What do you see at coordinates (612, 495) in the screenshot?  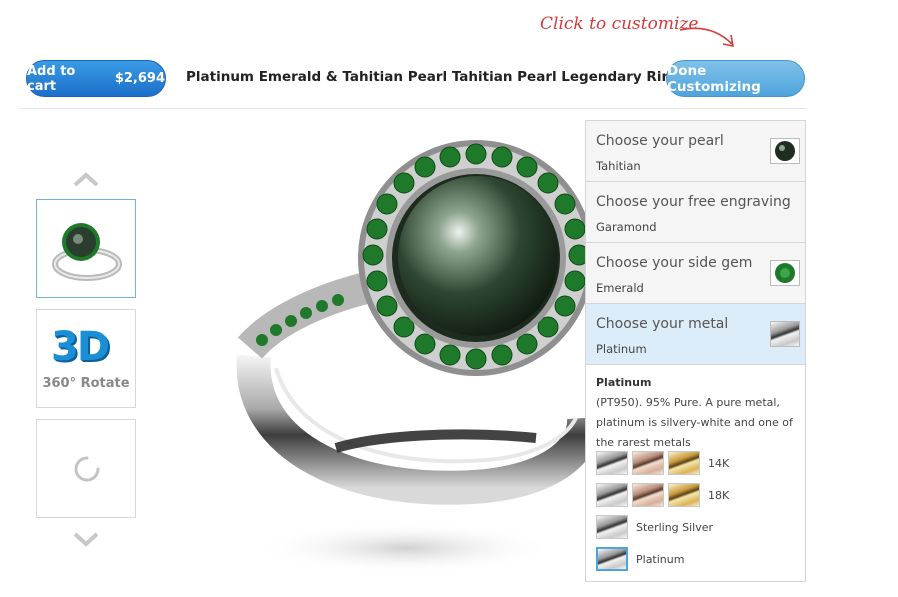 I see `swatch-18k-white-gold` at bounding box center [612, 495].